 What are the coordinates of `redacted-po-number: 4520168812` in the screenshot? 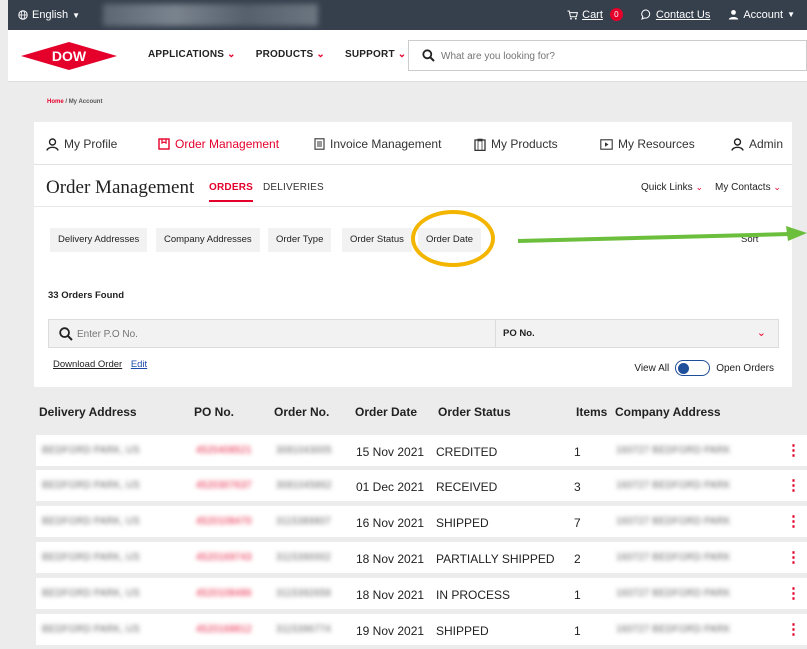 It's located at (224, 629).